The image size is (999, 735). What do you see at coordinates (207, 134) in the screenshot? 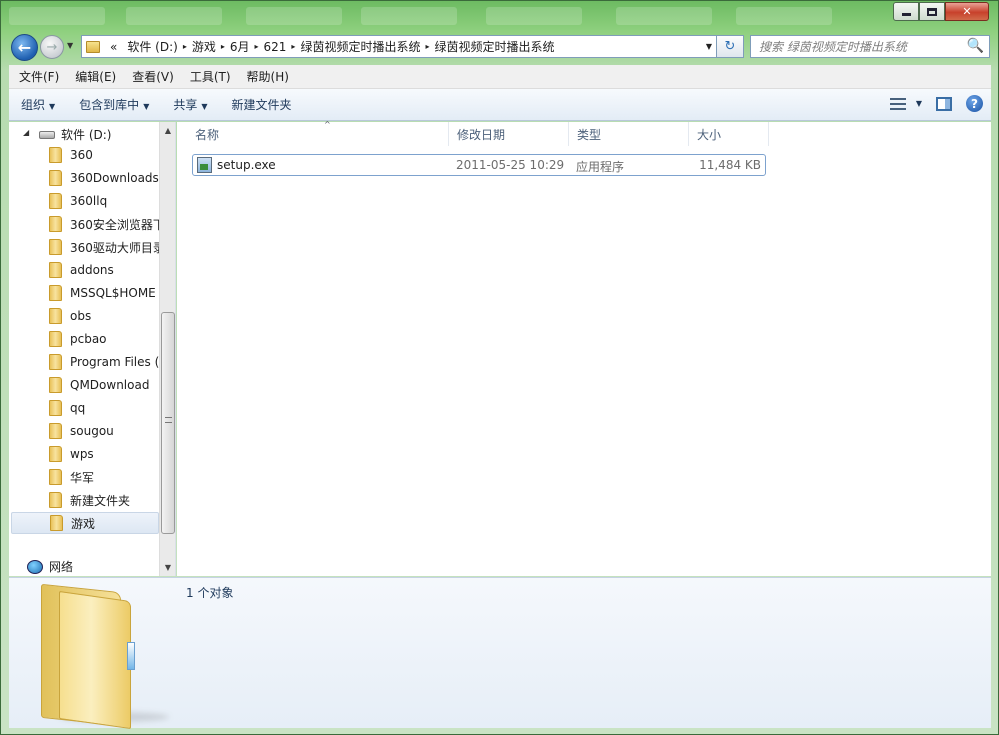
I see `column-name-label: 名称` at bounding box center [207, 134].